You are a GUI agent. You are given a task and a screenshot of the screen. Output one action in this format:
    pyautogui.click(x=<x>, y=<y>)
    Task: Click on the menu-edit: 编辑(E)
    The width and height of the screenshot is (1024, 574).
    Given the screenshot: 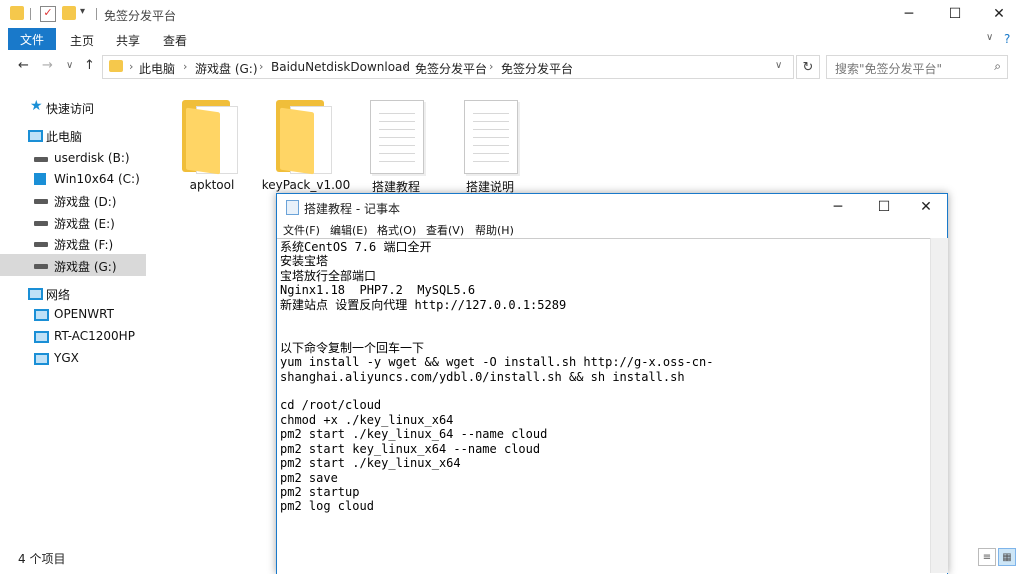 What is the action you would take?
    pyautogui.click(x=349, y=230)
    